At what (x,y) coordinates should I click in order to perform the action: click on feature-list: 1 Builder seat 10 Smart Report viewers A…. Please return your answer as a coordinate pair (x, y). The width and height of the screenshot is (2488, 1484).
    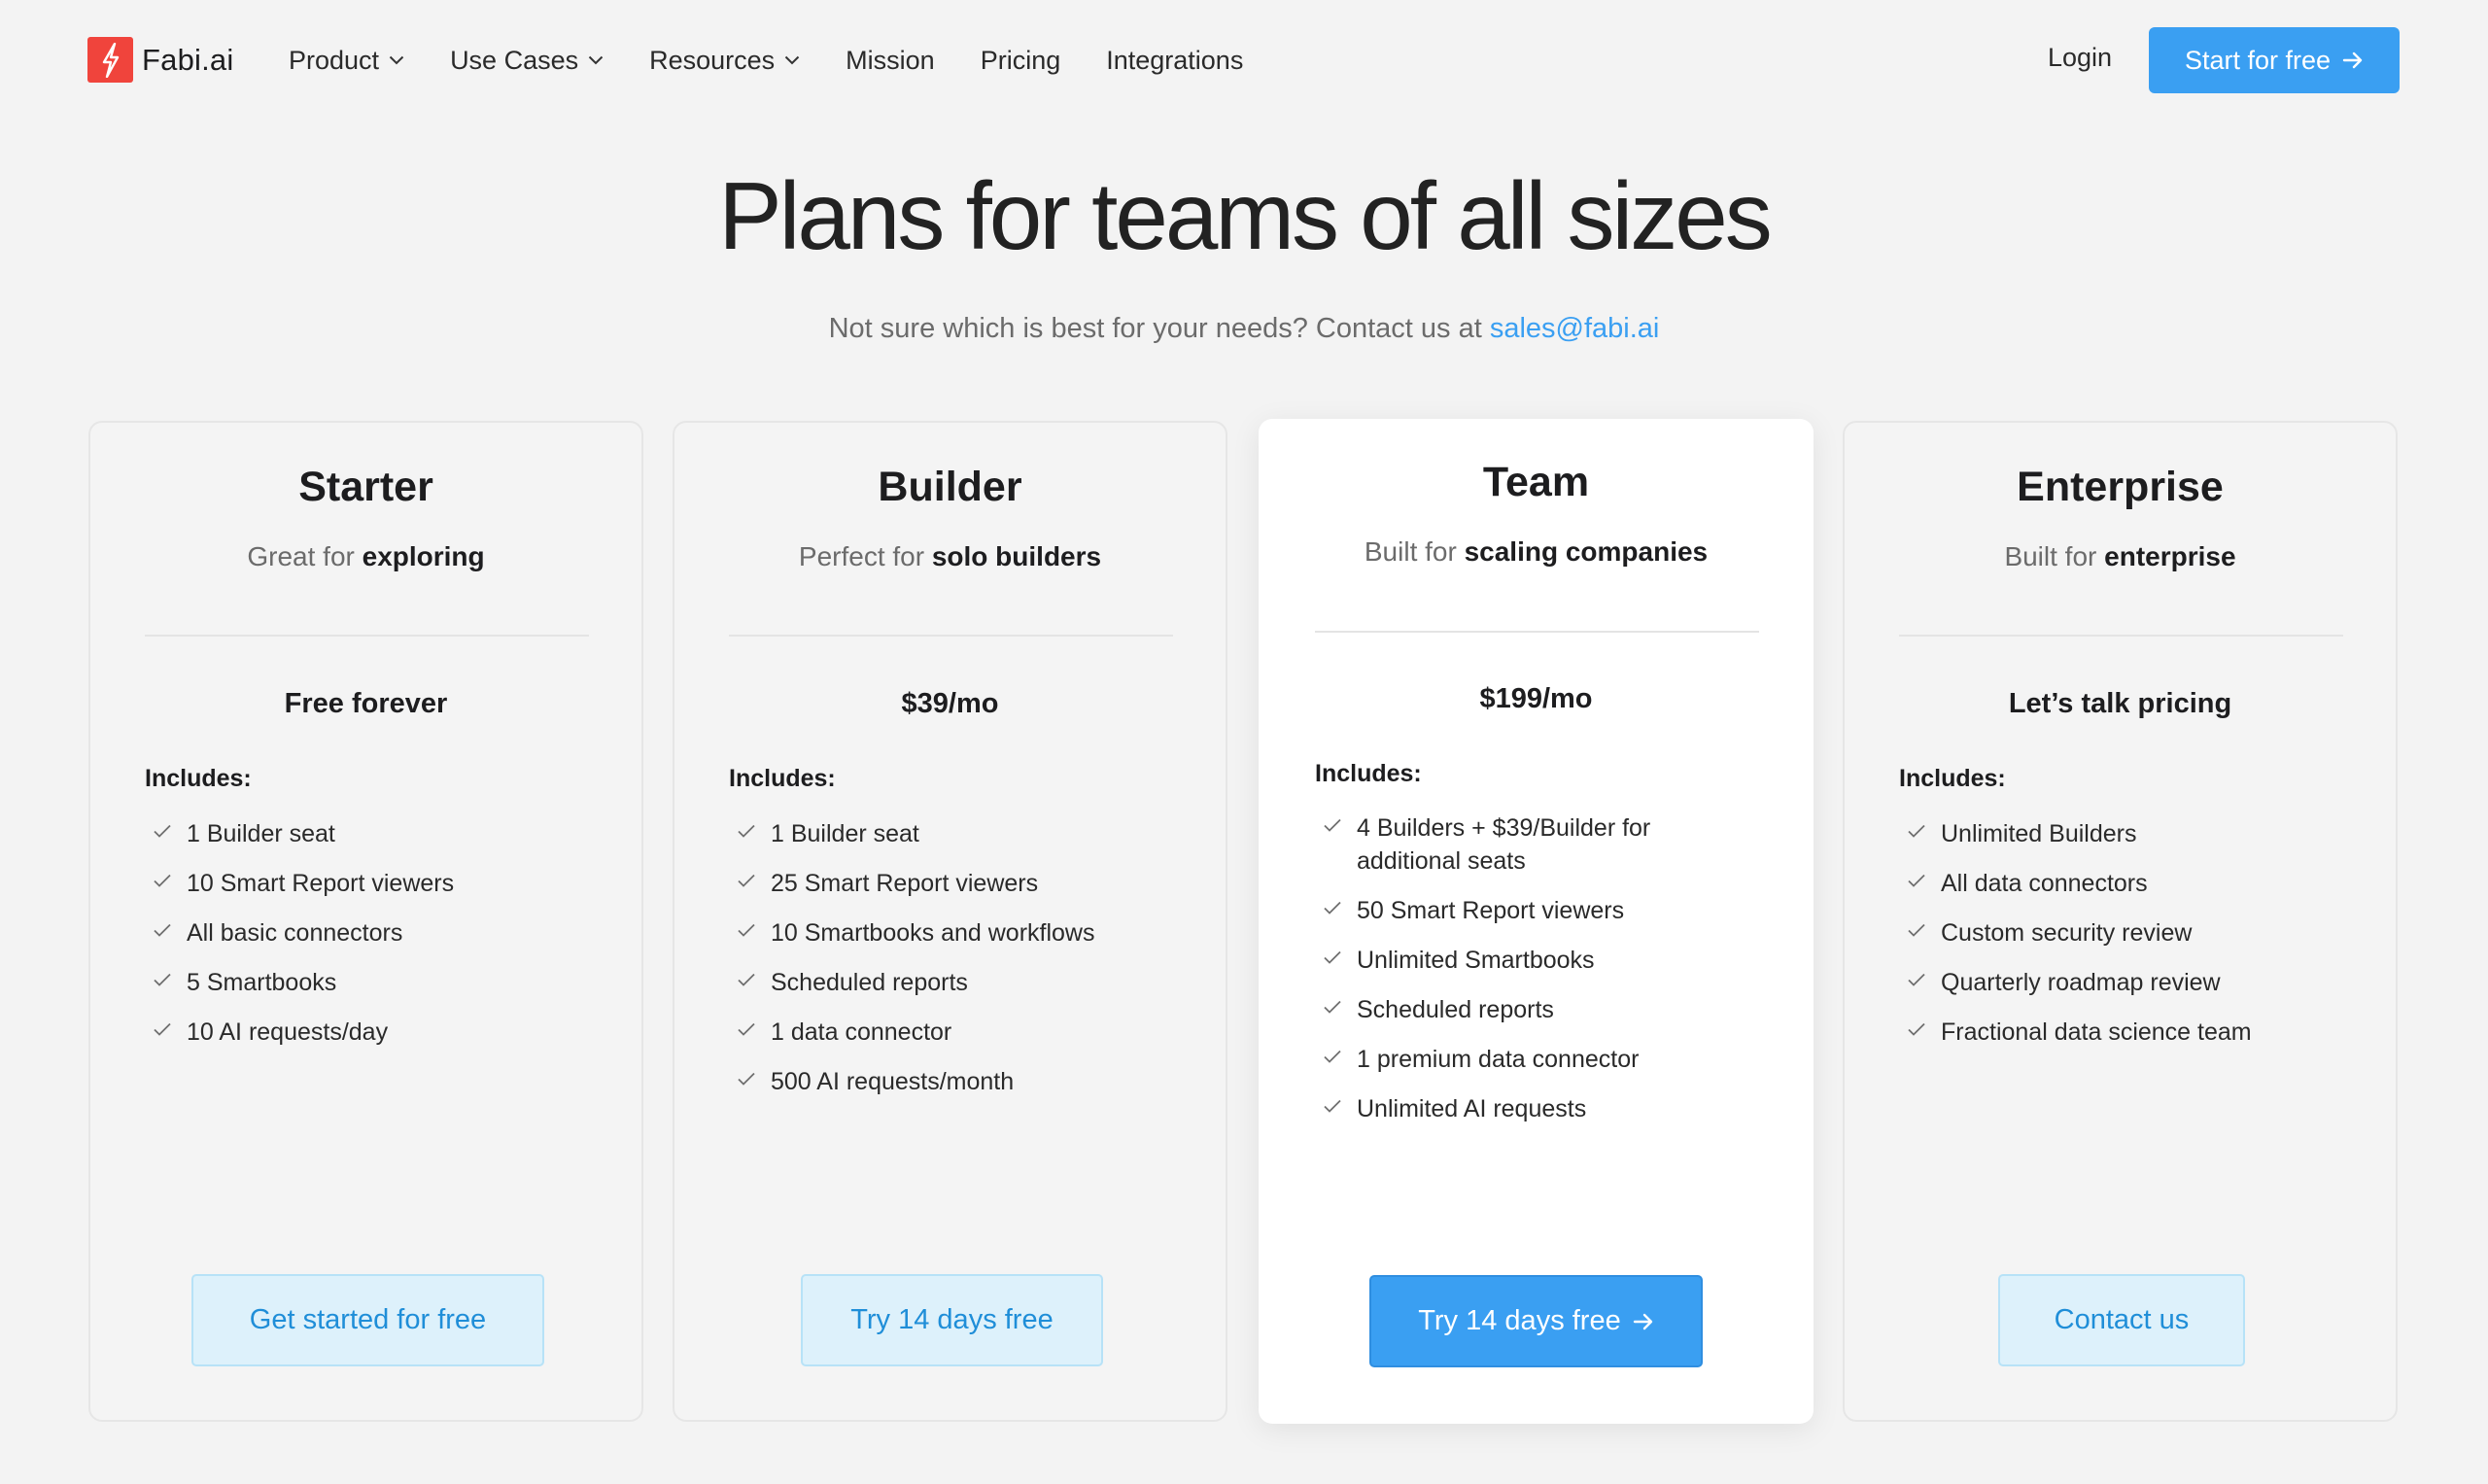
    Looking at the image, I should click on (376, 941).